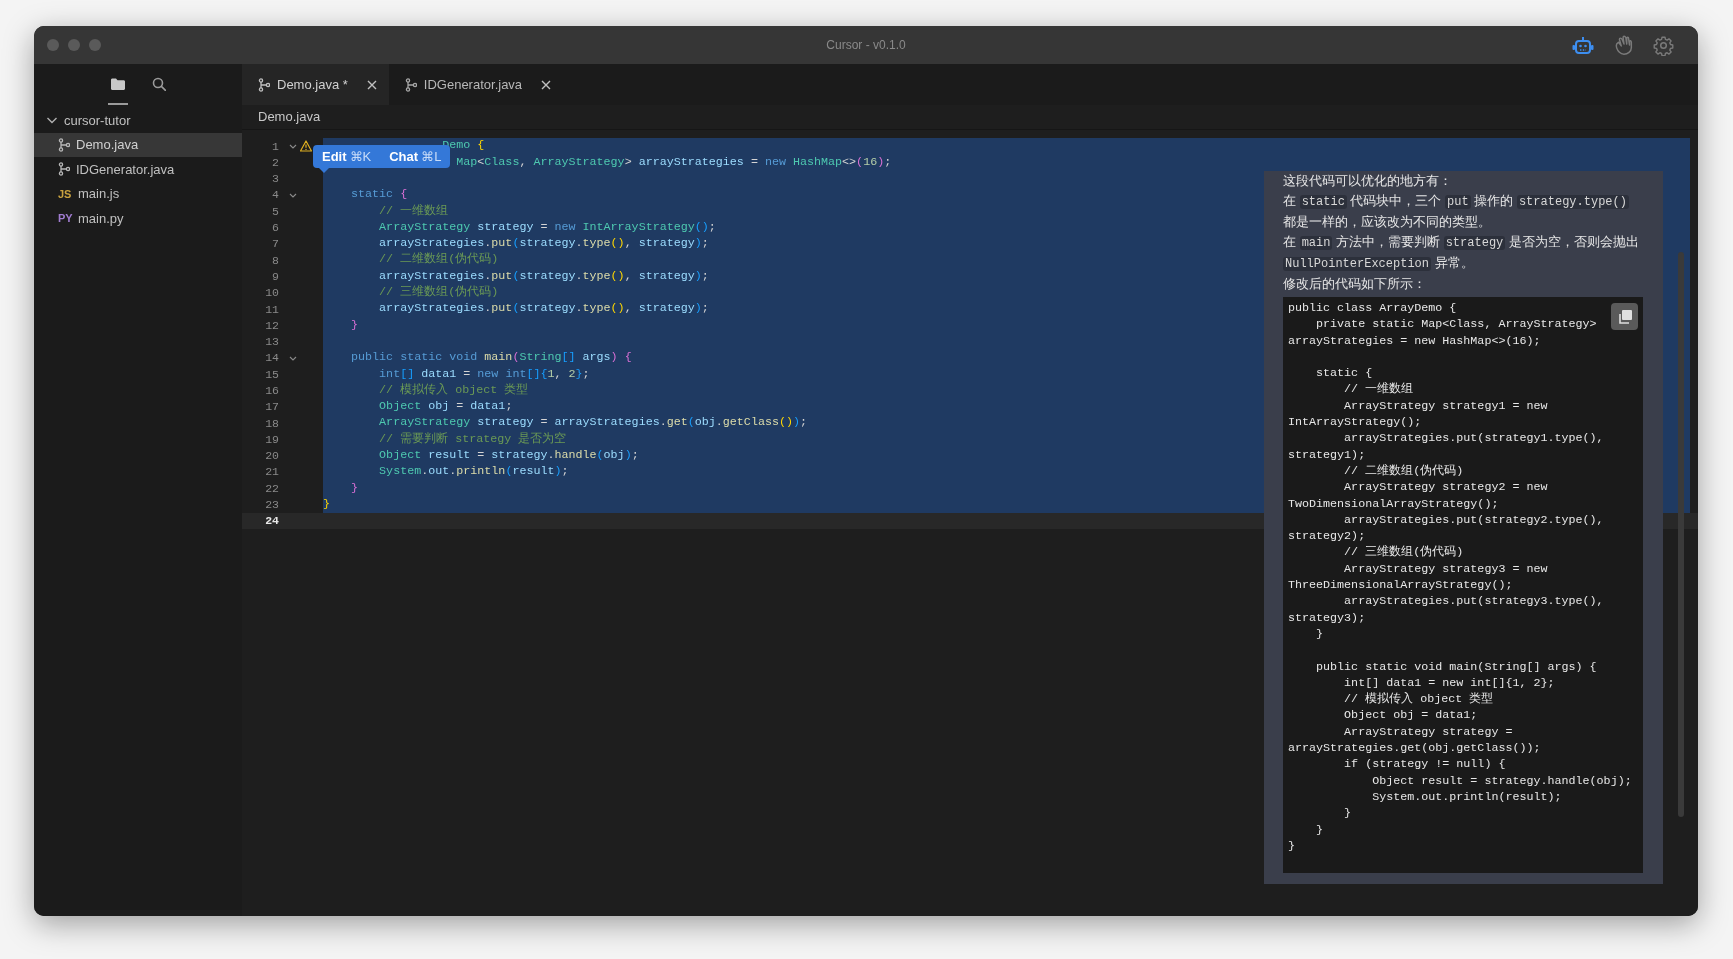  I want to click on line-number: 5, so click(275, 211).